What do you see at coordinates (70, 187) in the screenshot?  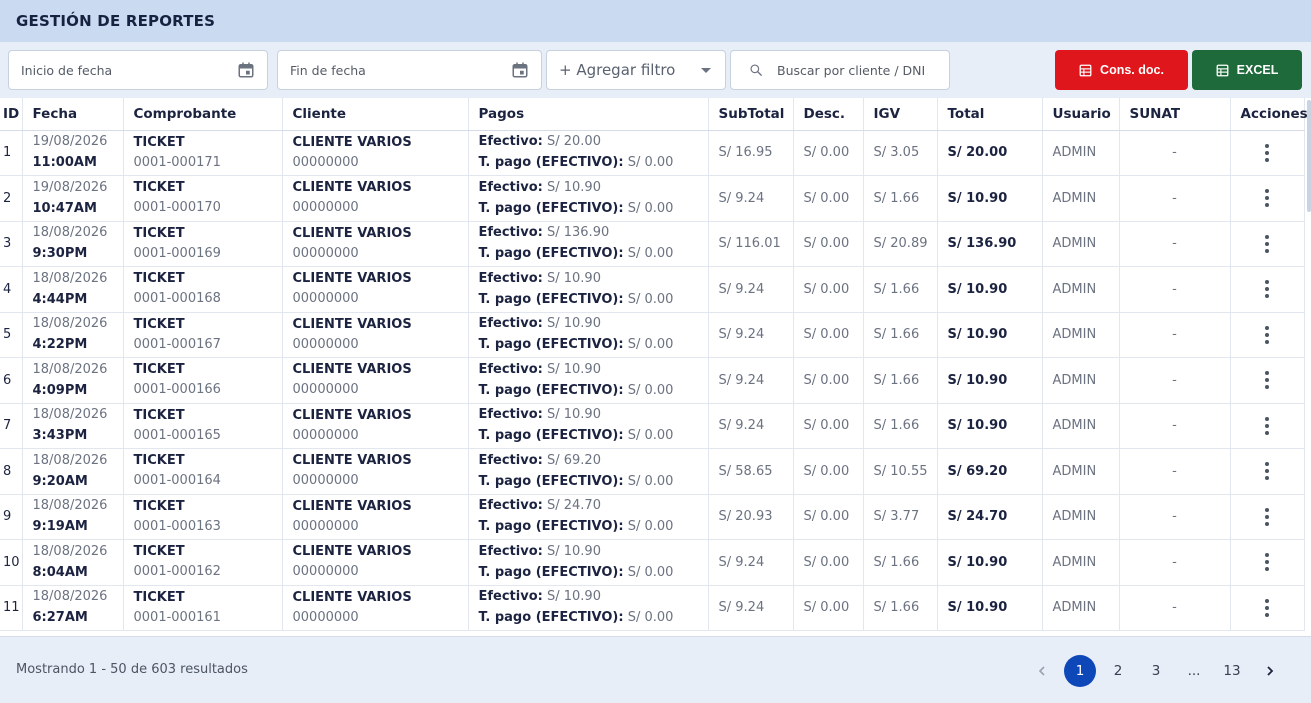 I see `date-text: 19/08/2026` at bounding box center [70, 187].